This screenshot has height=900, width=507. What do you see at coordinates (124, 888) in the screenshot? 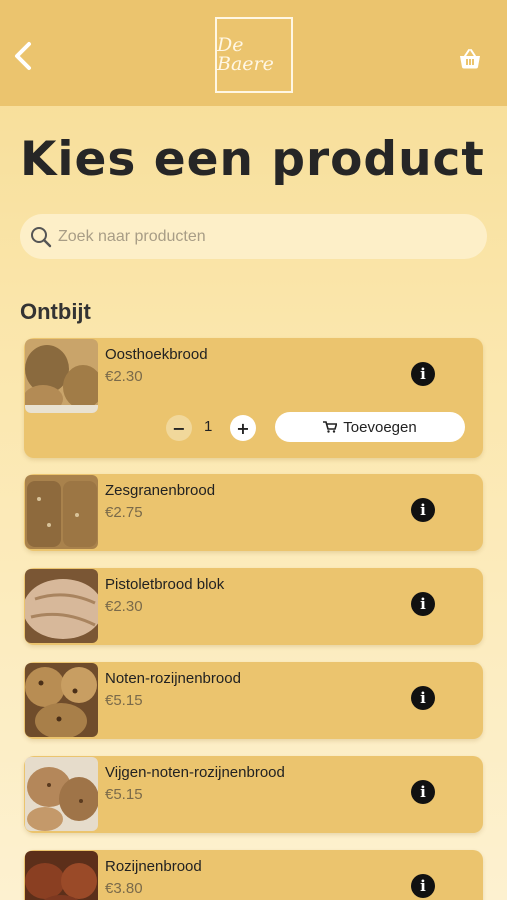
I see `product-price: €3.80` at bounding box center [124, 888].